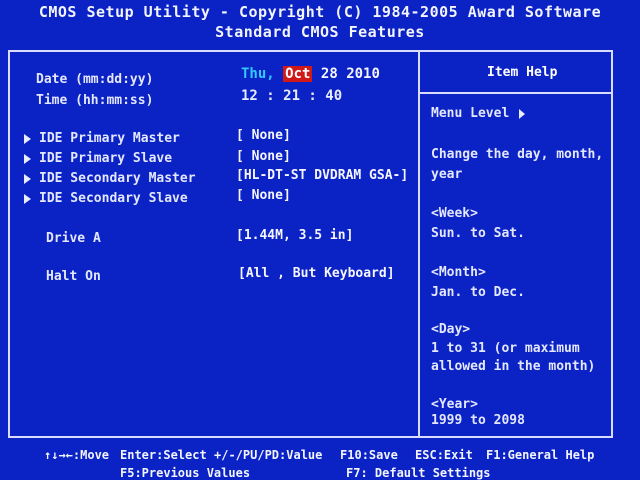 Image resolution: width=640 pixels, height=480 pixels. I want to click on date-row: Date (mm:dd:yy), so click(94, 79).